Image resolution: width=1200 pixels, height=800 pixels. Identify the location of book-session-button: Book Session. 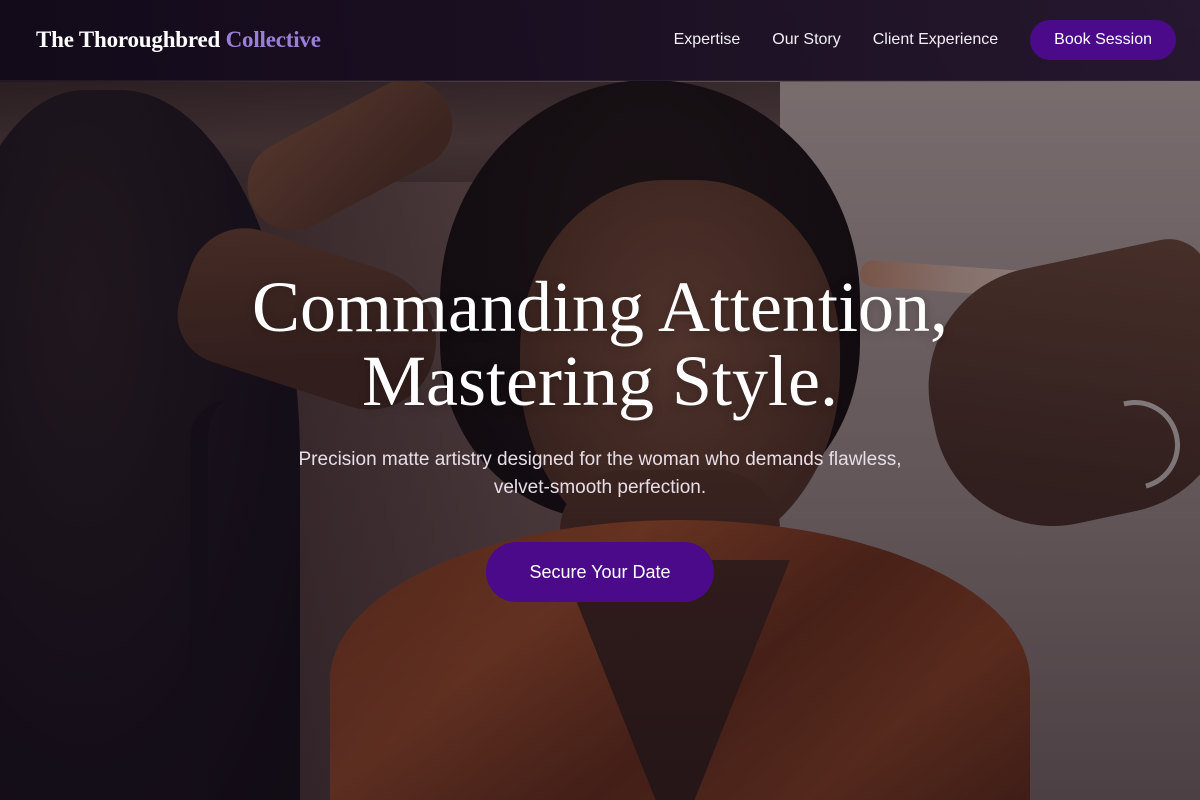
(1103, 40).